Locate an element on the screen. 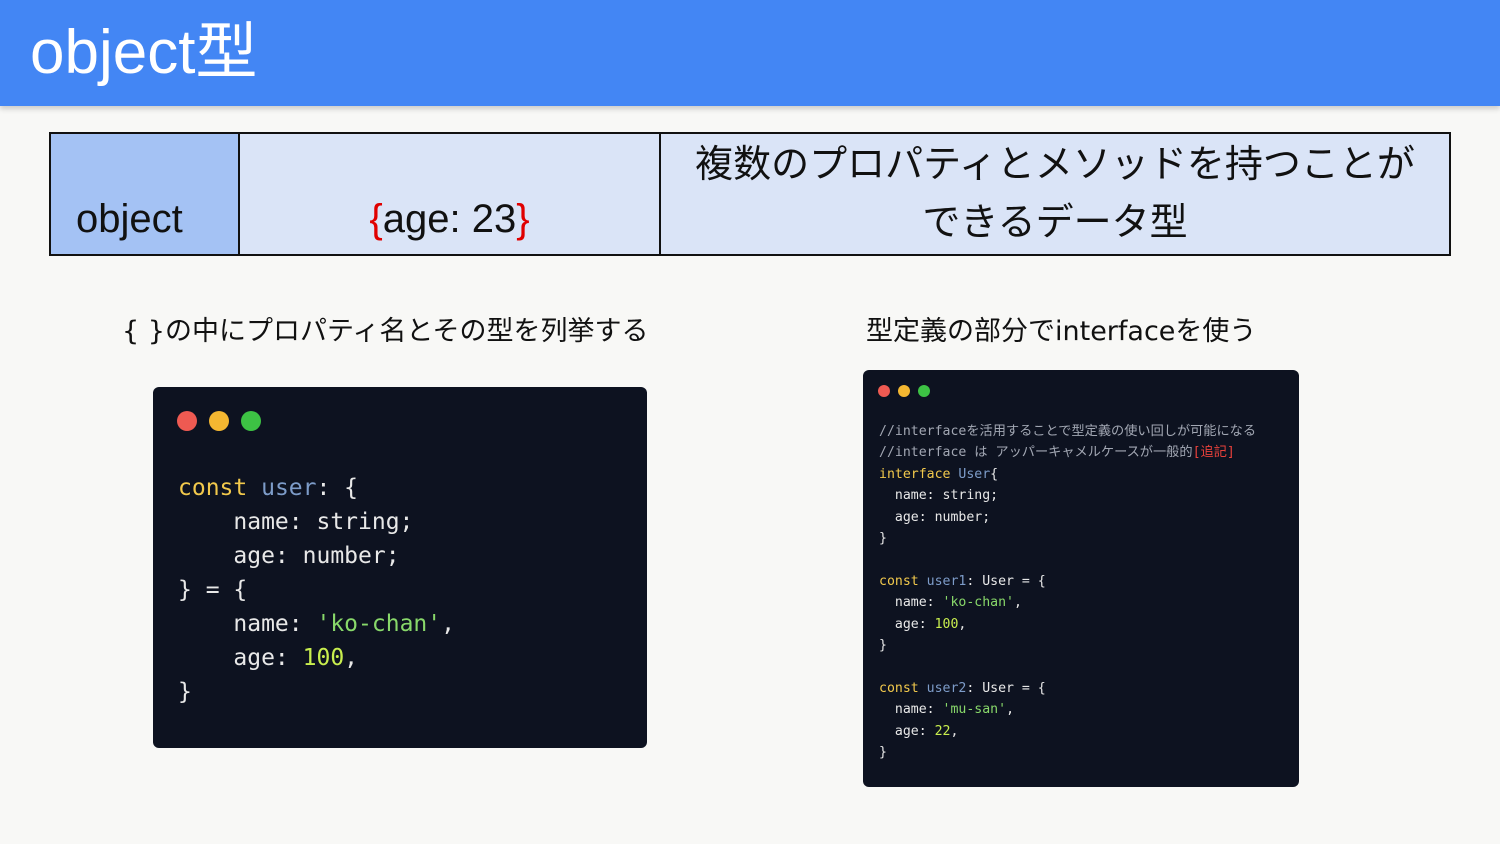 This screenshot has height=844, width=1500. code-token: user is located at coordinates (289, 488).